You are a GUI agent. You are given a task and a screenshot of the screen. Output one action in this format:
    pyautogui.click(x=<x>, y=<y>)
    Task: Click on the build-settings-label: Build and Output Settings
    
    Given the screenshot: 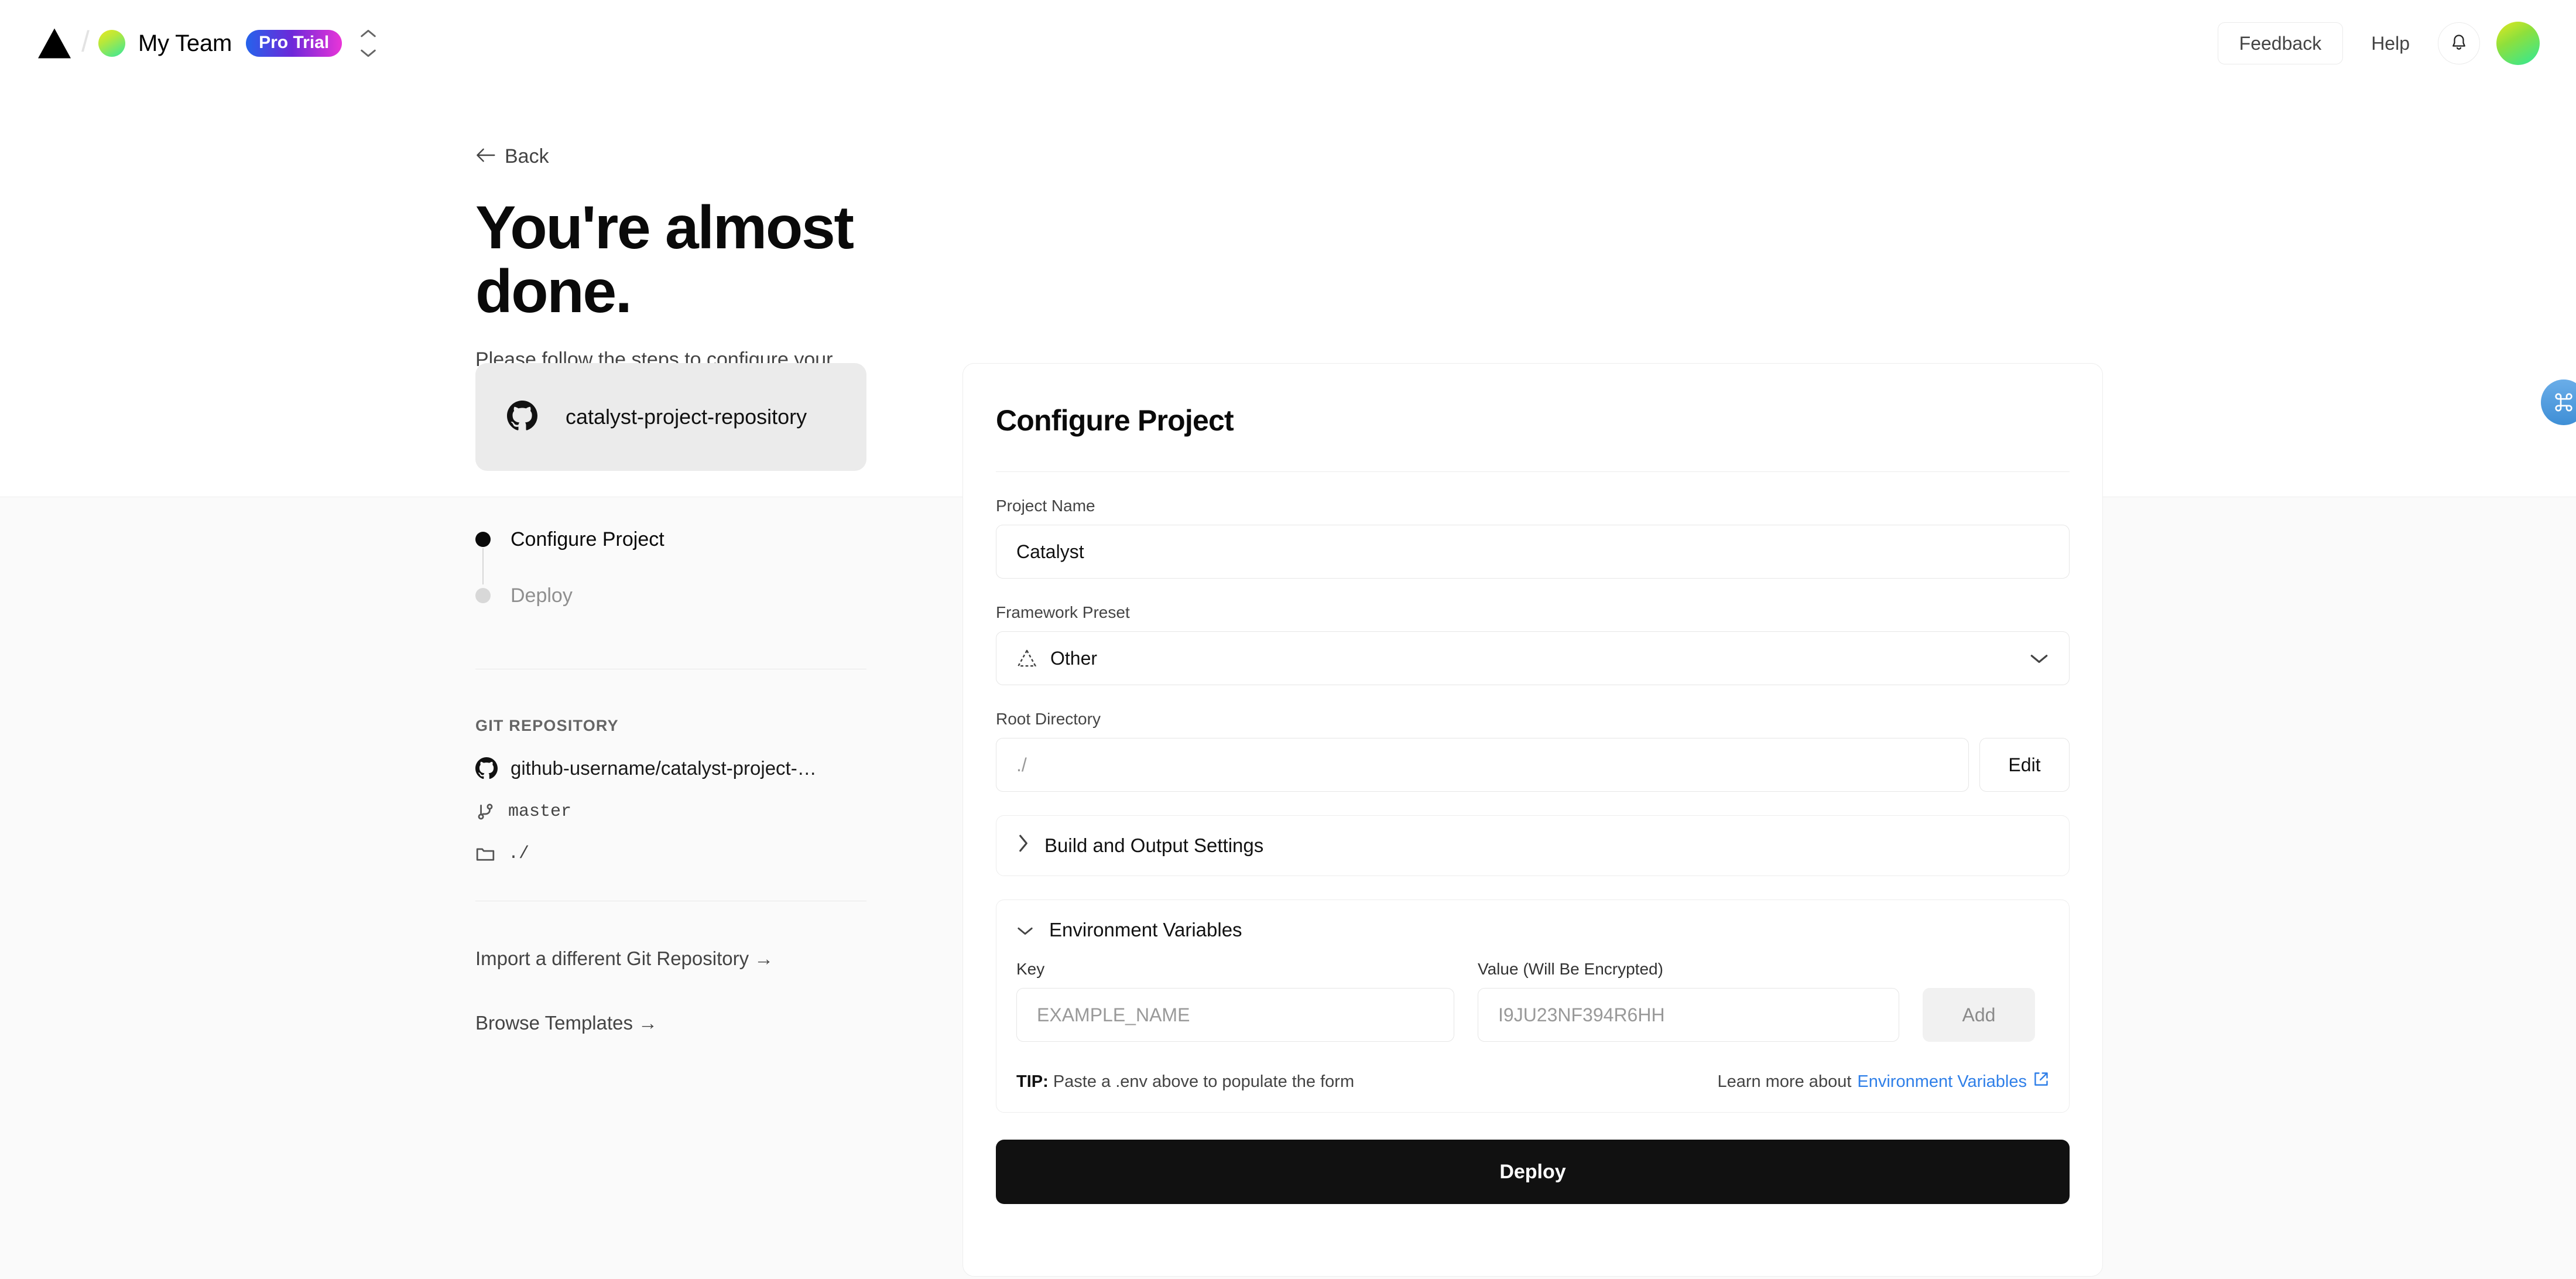 What is the action you would take?
    pyautogui.click(x=1154, y=845)
    